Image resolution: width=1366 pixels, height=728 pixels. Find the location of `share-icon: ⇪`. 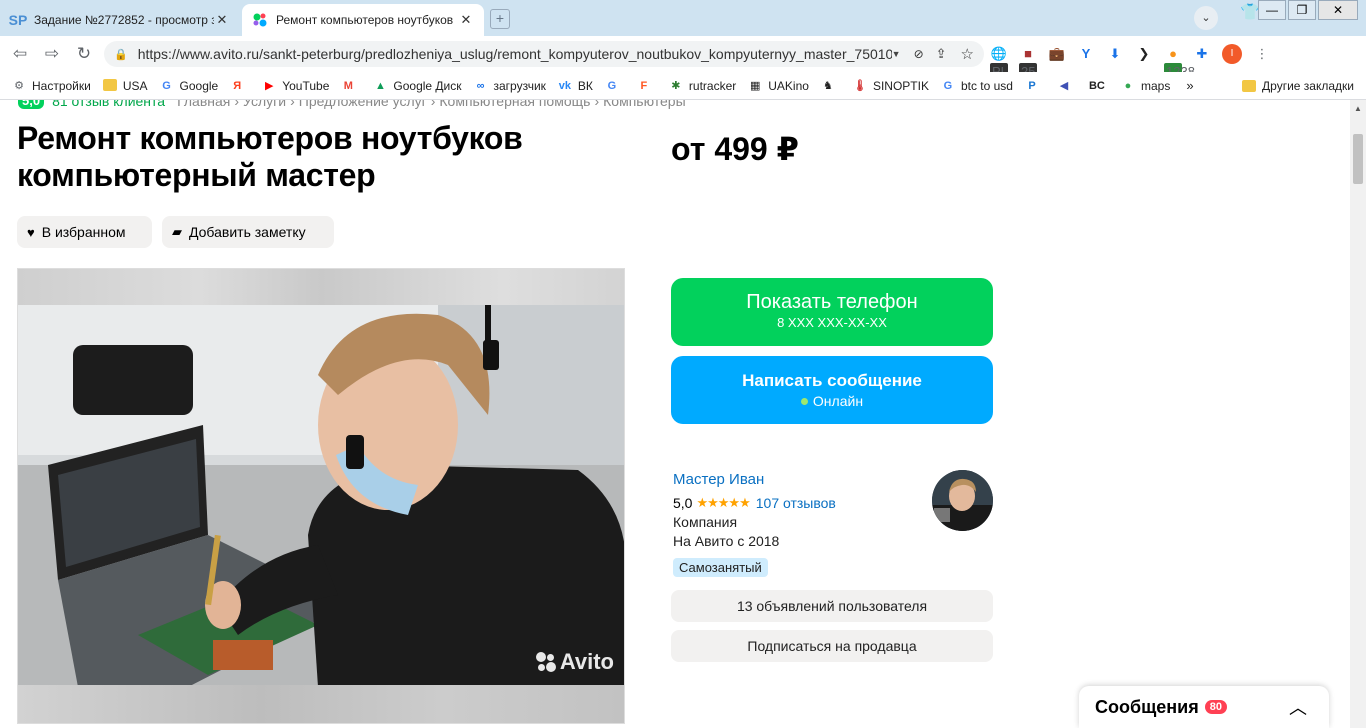

share-icon: ⇪ is located at coordinates (941, 54).